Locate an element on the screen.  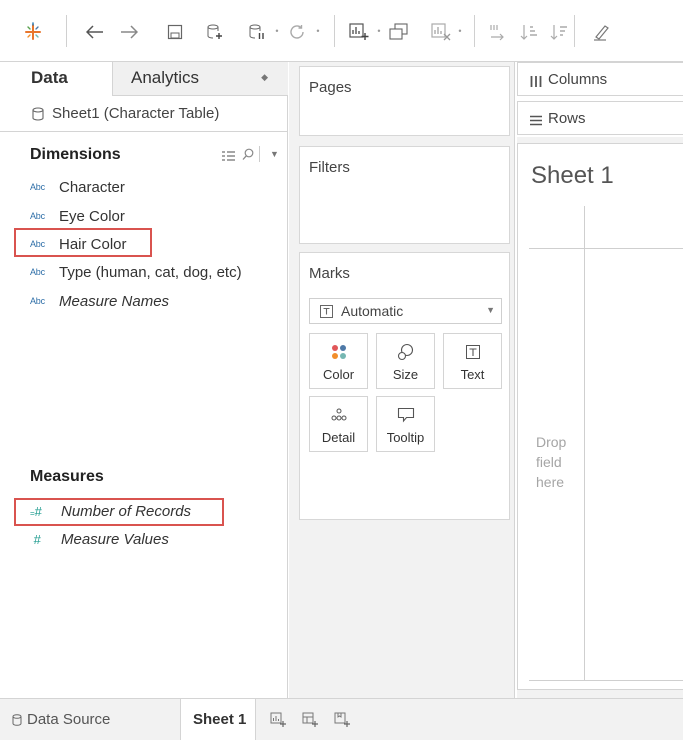
marks-color-button: Color is located at coordinates (338, 361).